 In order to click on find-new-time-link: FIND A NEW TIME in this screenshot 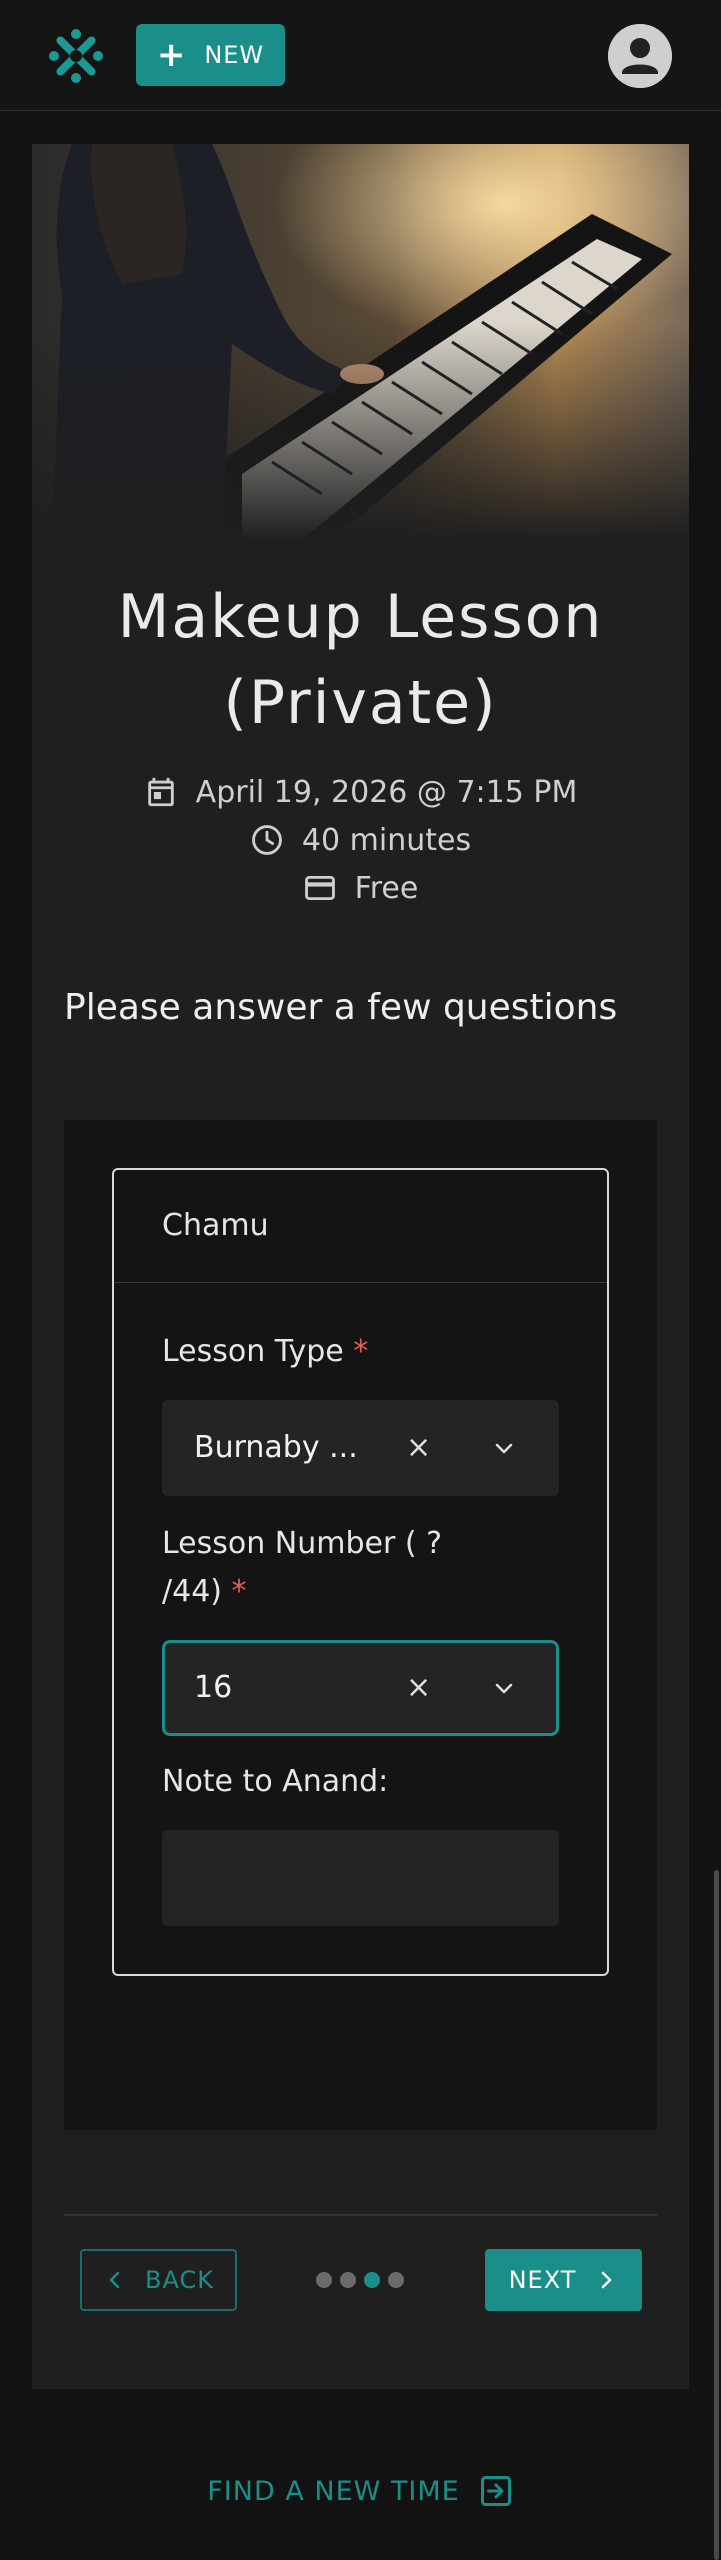, I will do `click(360, 2491)`.